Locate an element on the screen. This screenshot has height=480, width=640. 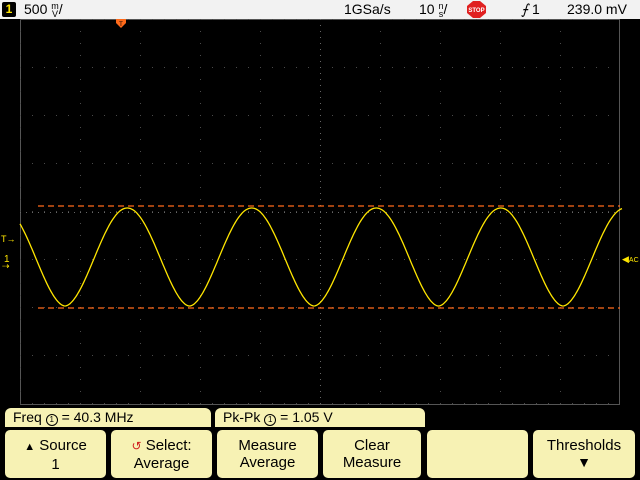
sample-rate: 1GSa/s is located at coordinates (367, 9).